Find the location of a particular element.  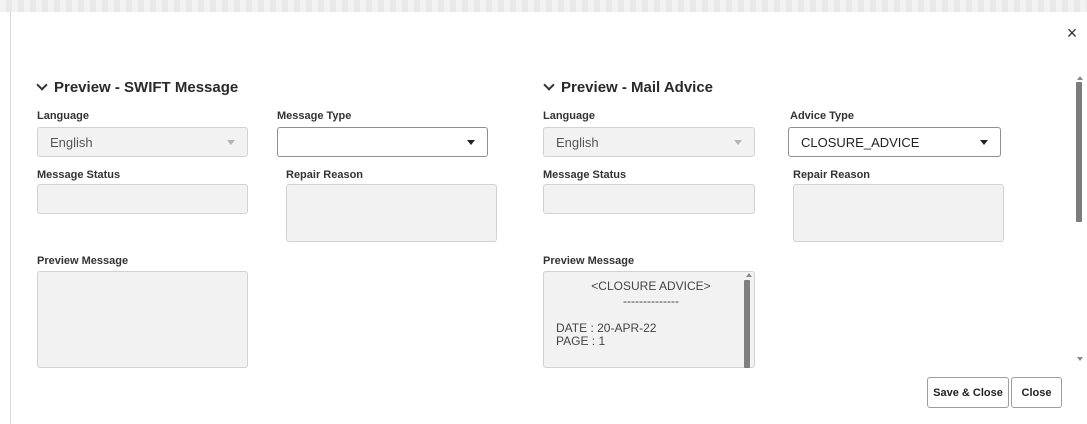

swift-repair-reason-field is located at coordinates (391, 213).